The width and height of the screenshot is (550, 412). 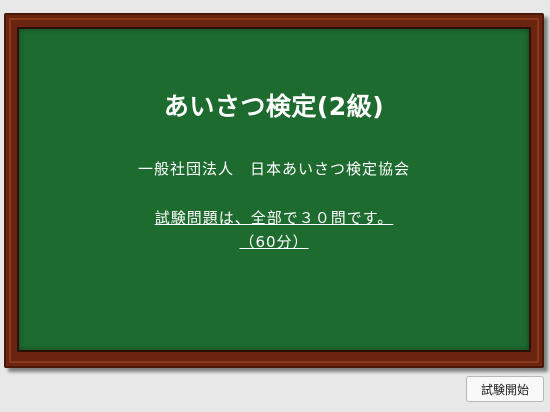 I want to click on exam-duration-link: （60分）, so click(x=273, y=242).